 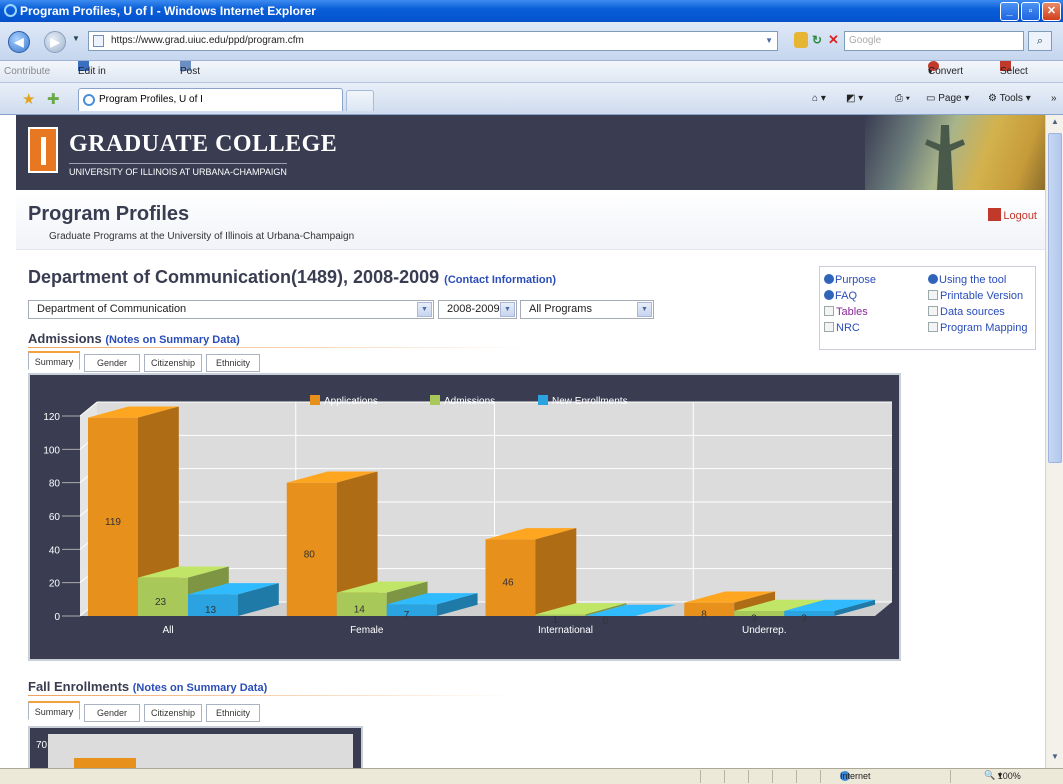 I want to click on purpose-link: Purpose, so click(x=850, y=280).